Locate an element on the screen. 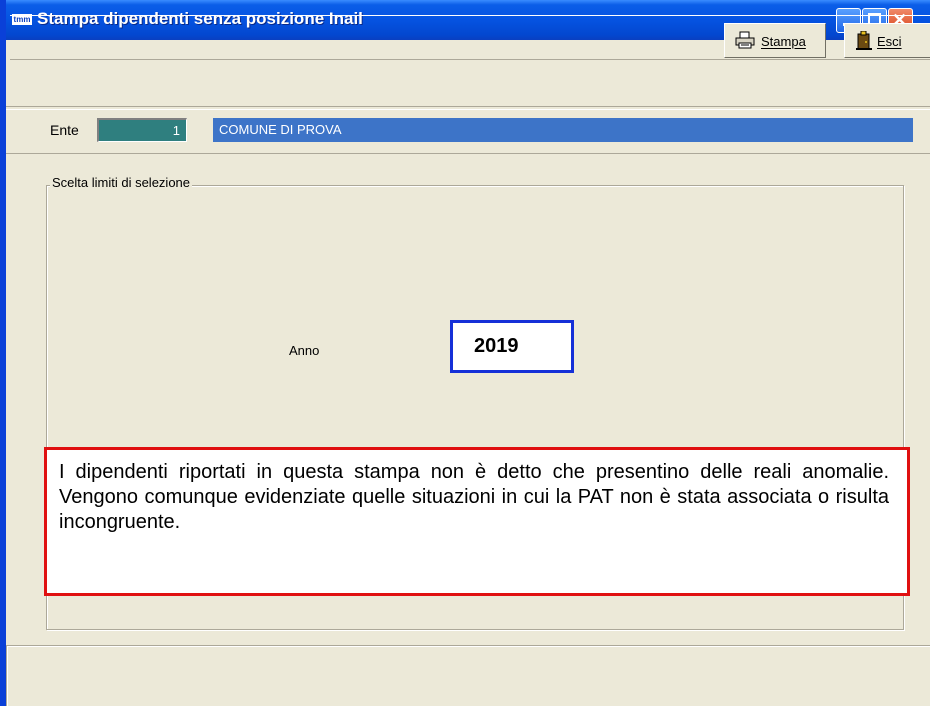 Image resolution: width=930 pixels, height=706 pixels. door-exit-icon is located at coordinates (864, 42).